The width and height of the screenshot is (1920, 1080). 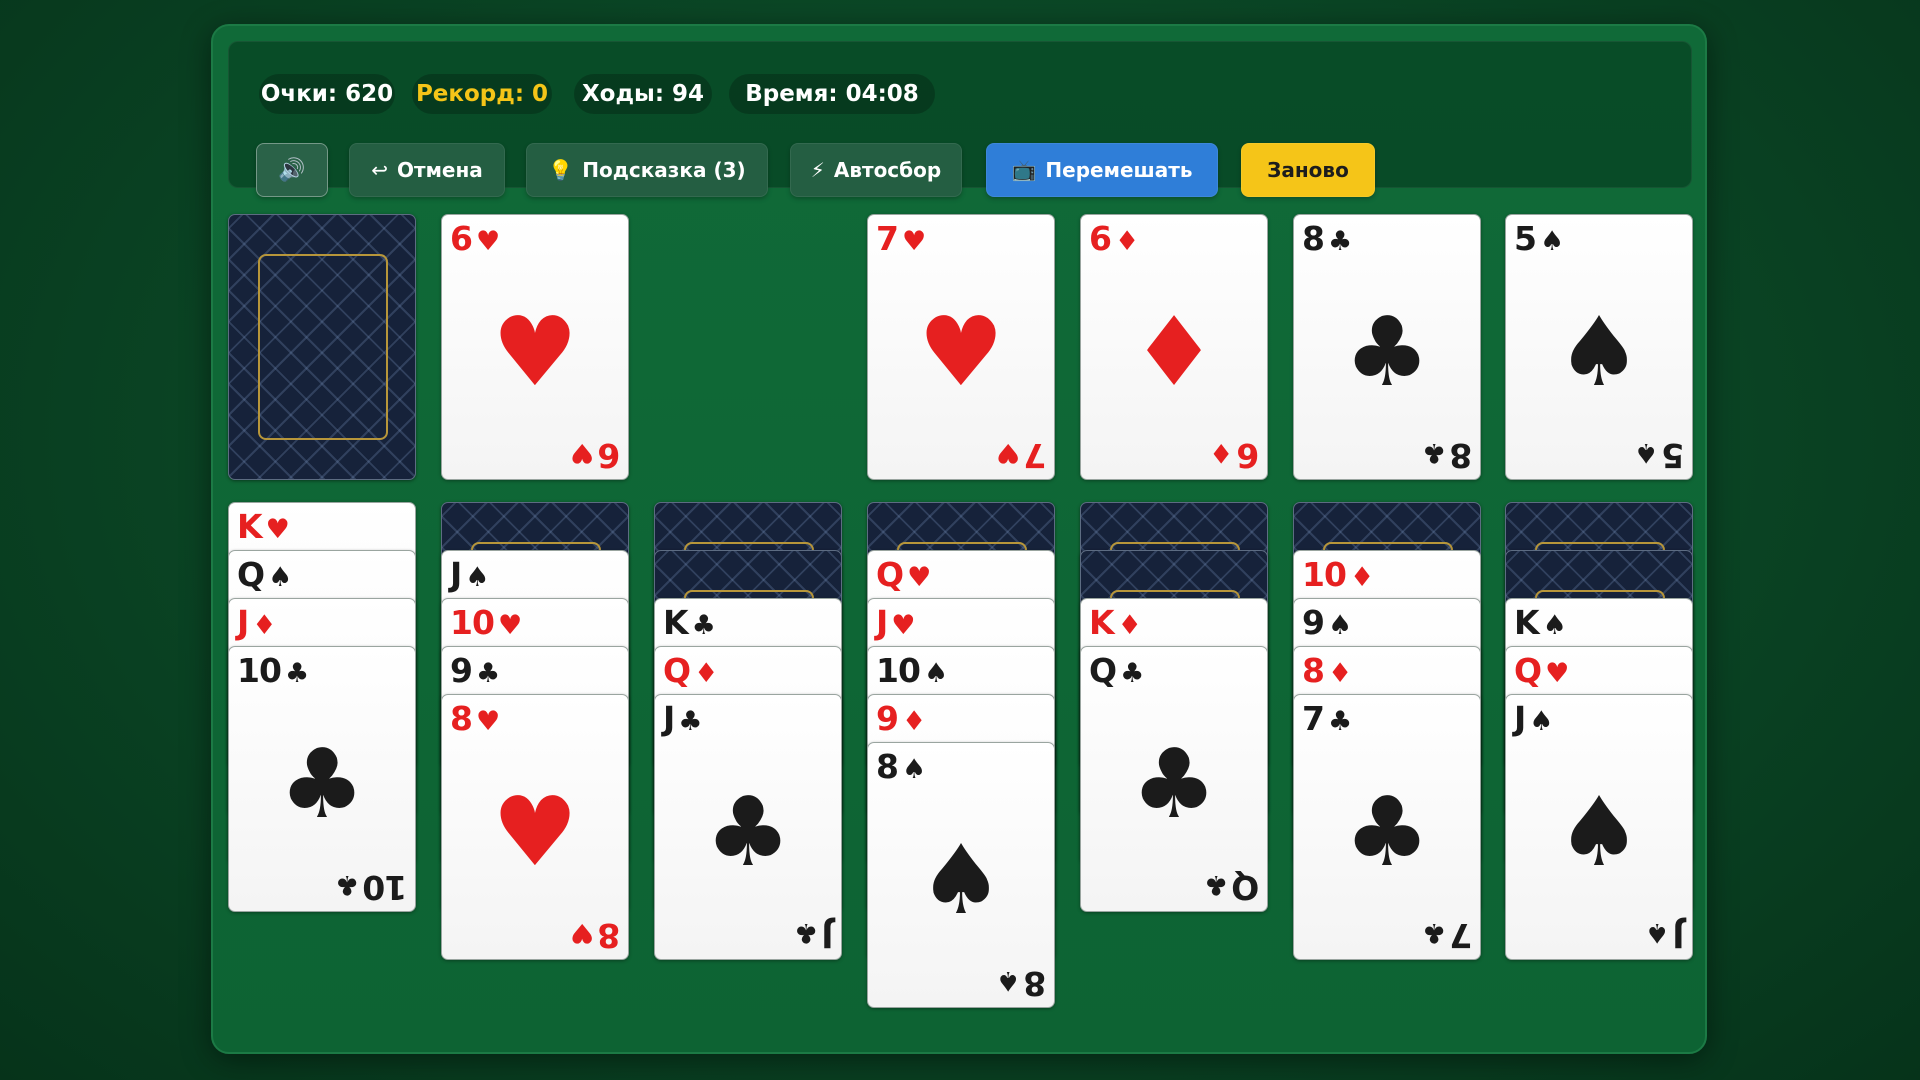 I want to click on waste-pile: 6 ♥ ♥ 6♥, so click(x=535, y=347).